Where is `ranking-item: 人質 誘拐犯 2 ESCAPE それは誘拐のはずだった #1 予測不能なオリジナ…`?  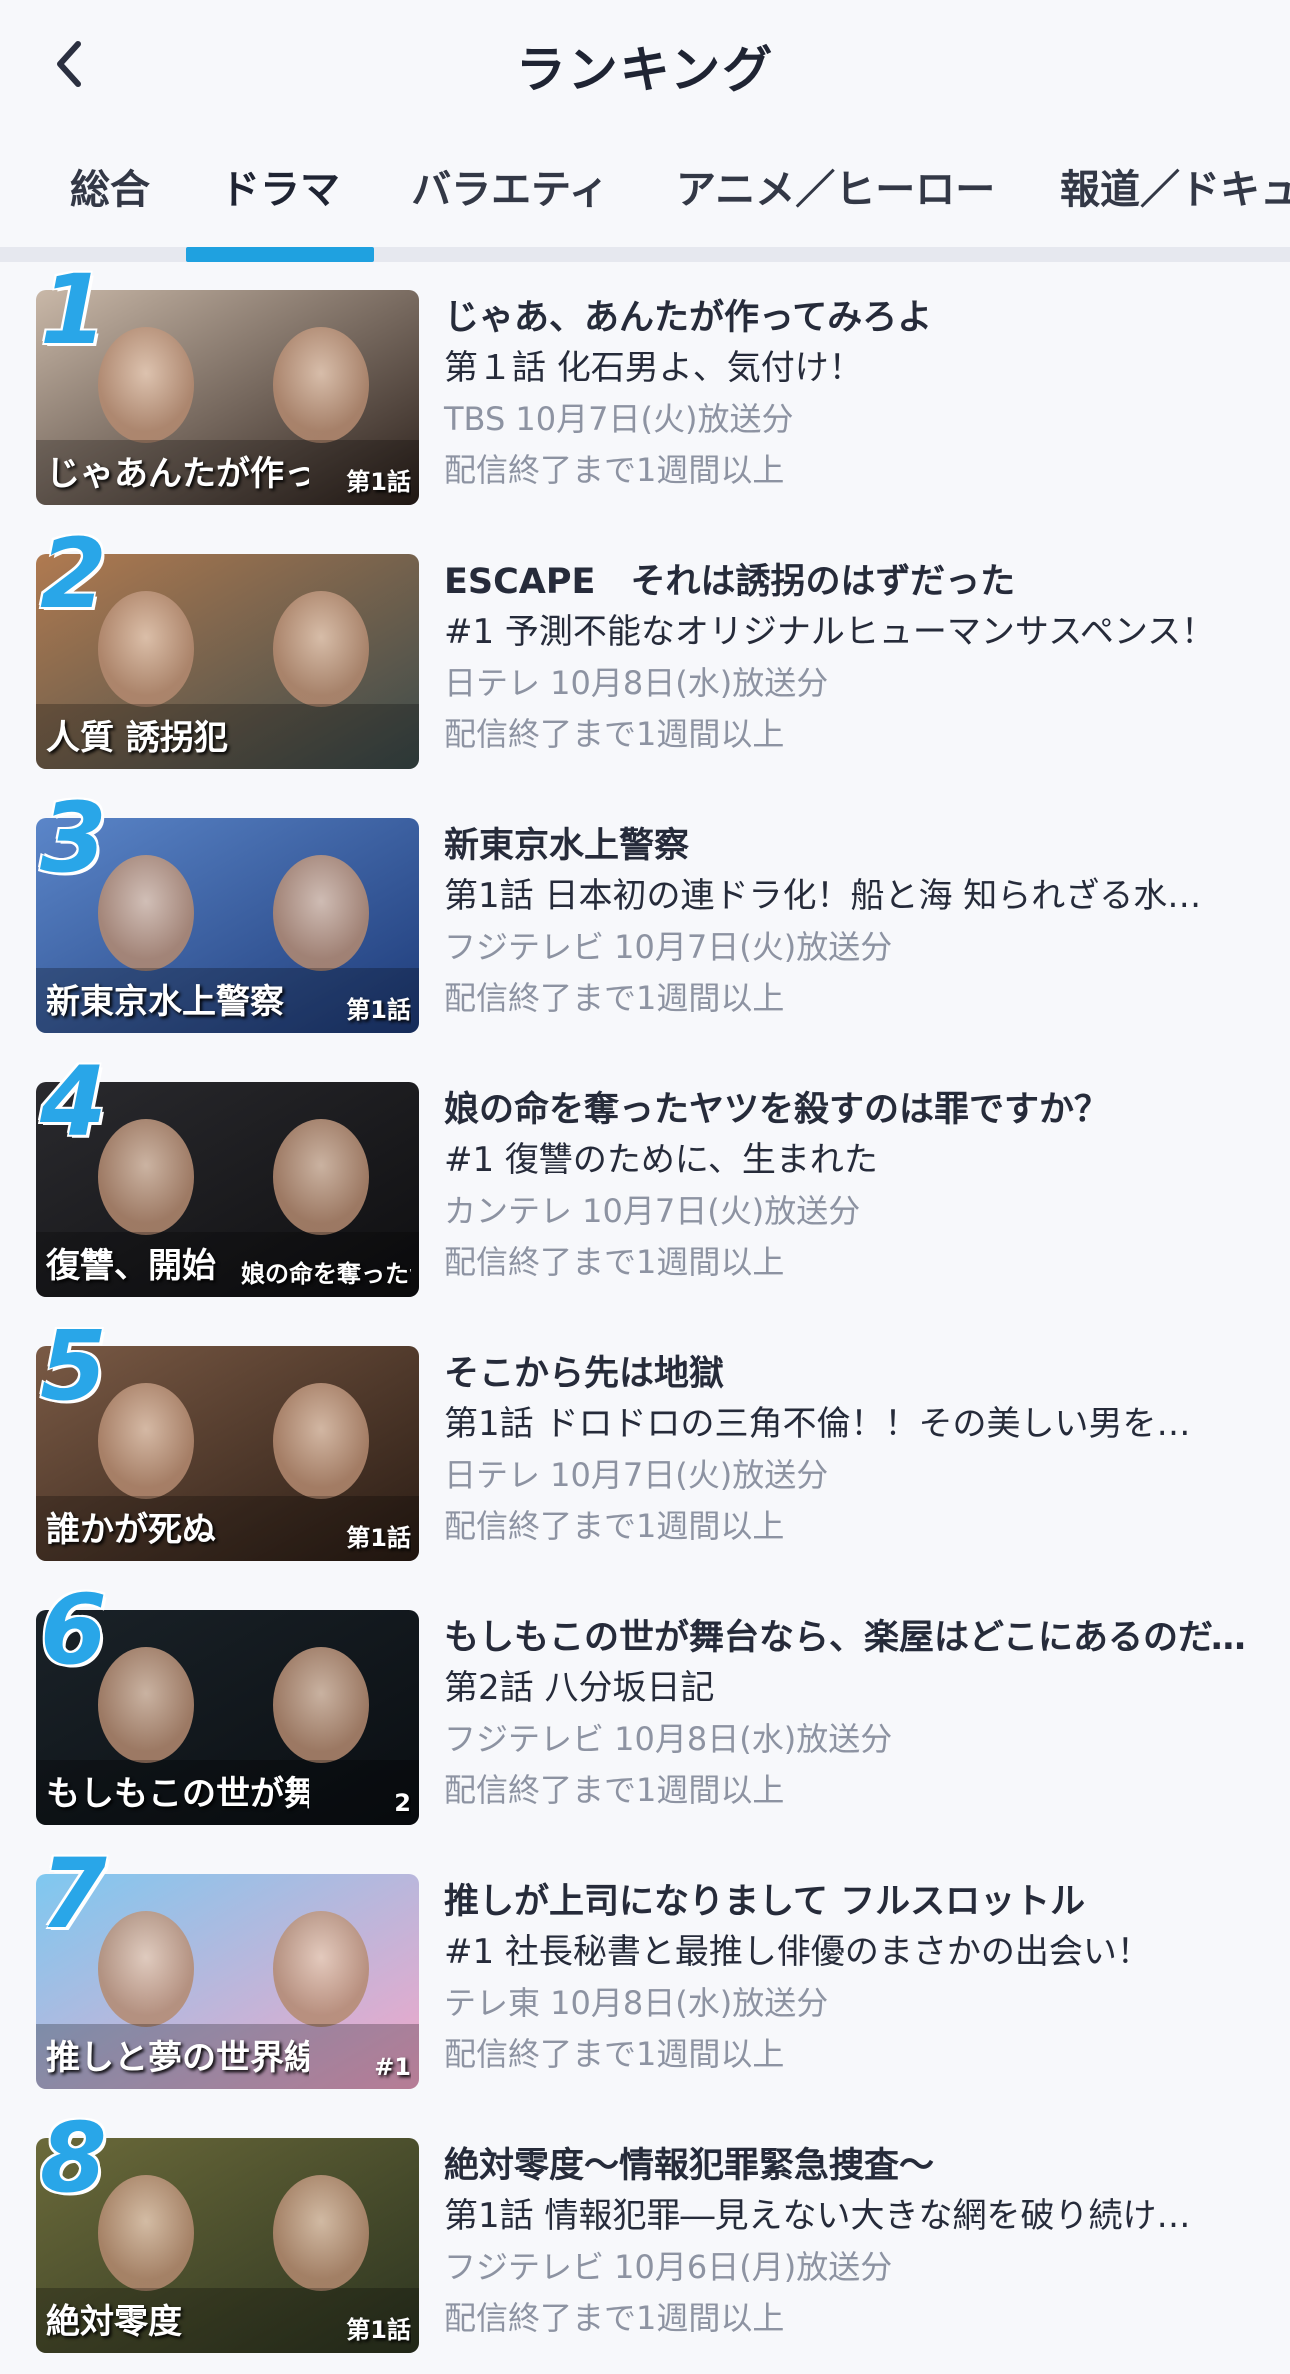
ranking-item: 人質 誘拐犯 2 ESCAPE それは誘拐のはずだった #1 予測不能なオリジナ… is located at coordinates (645, 658).